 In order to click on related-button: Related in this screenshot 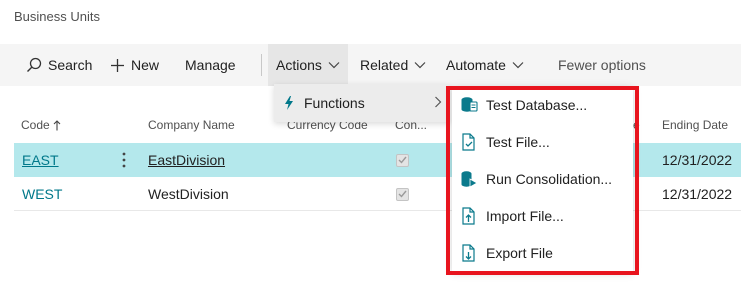, I will do `click(393, 65)`.